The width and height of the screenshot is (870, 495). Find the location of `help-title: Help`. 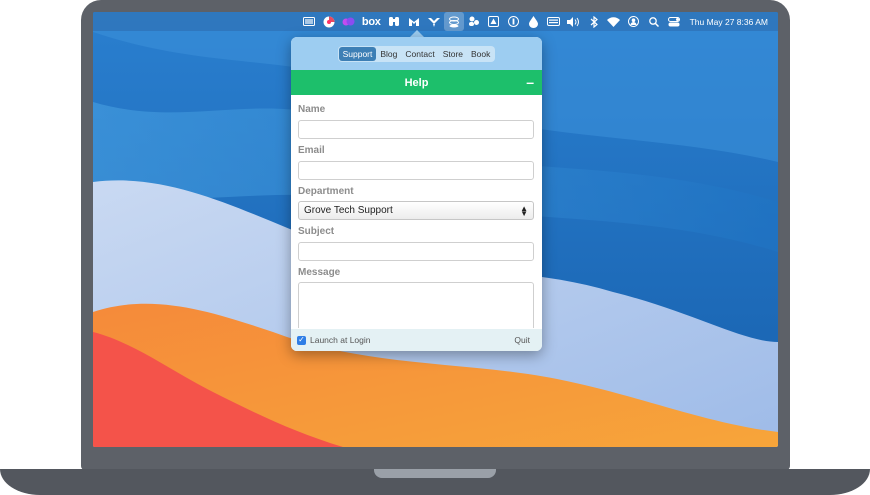

help-title: Help is located at coordinates (416, 82).